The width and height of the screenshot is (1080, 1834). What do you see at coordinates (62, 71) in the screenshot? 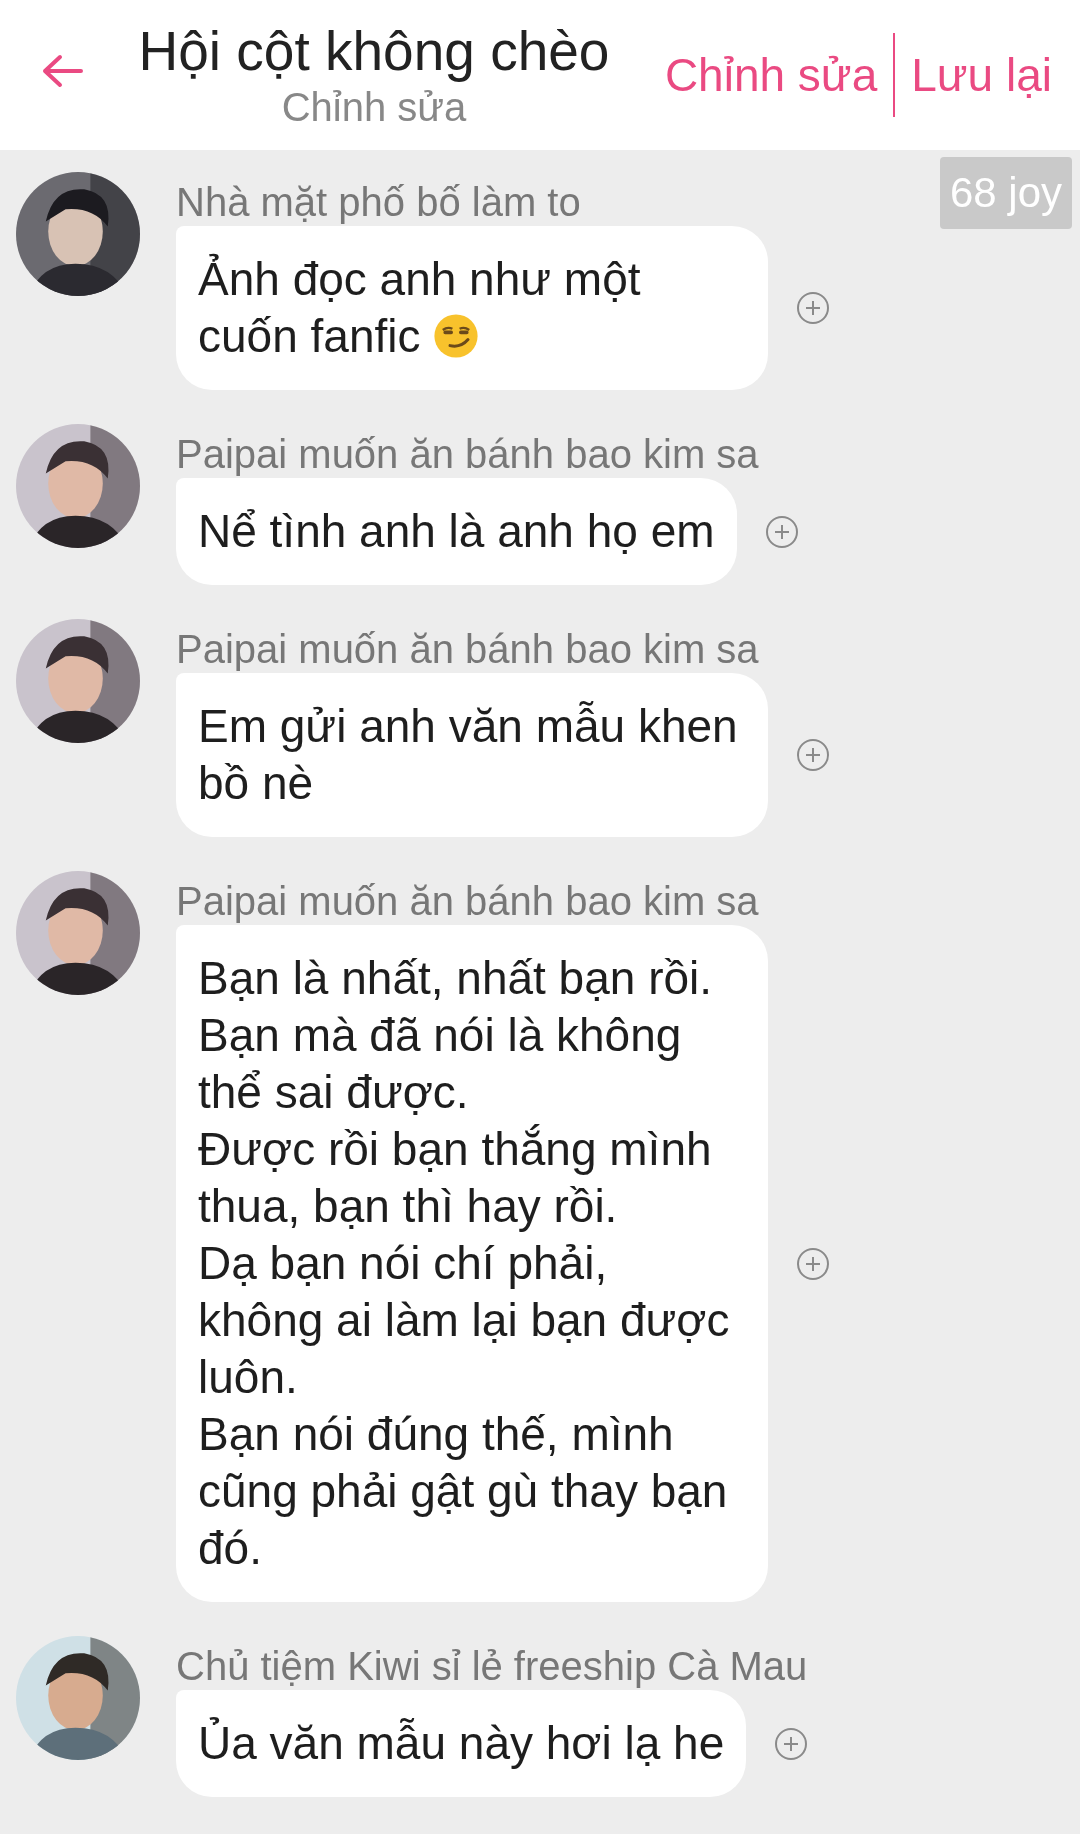
I see `back-arrow-icon` at bounding box center [62, 71].